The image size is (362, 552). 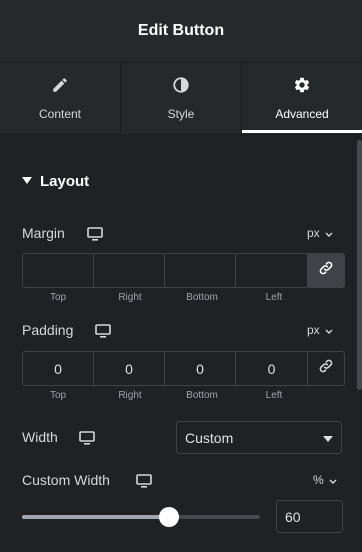 I want to click on margin-link-button, so click(x=326, y=270).